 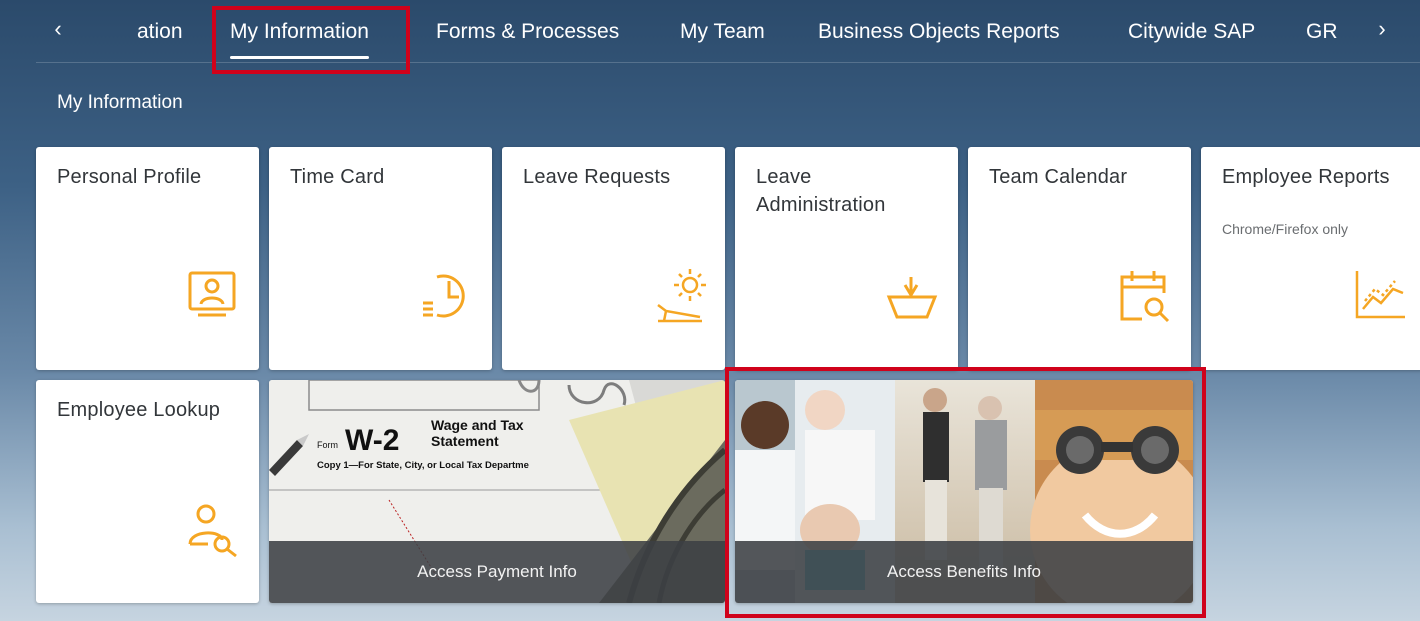 What do you see at coordinates (337, 177) in the screenshot?
I see `tile-title: Time Card` at bounding box center [337, 177].